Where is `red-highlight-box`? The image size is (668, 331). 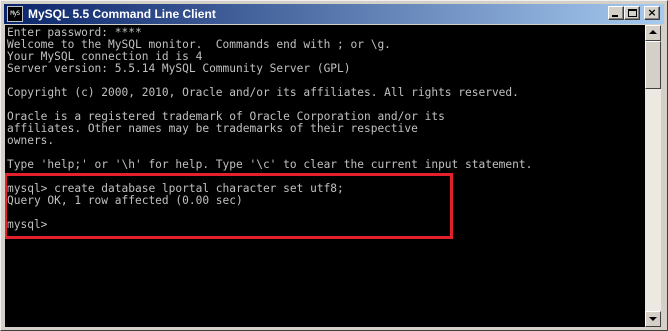
red-highlight-box is located at coordinates (229, 206).